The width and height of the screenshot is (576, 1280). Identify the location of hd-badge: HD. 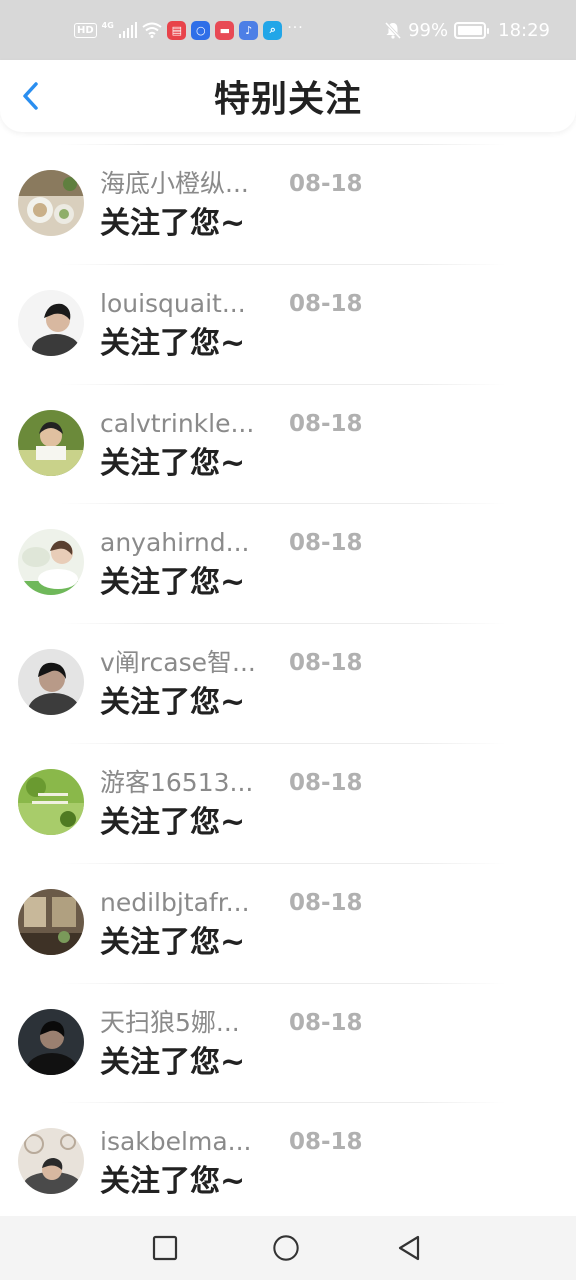
(85, 30).